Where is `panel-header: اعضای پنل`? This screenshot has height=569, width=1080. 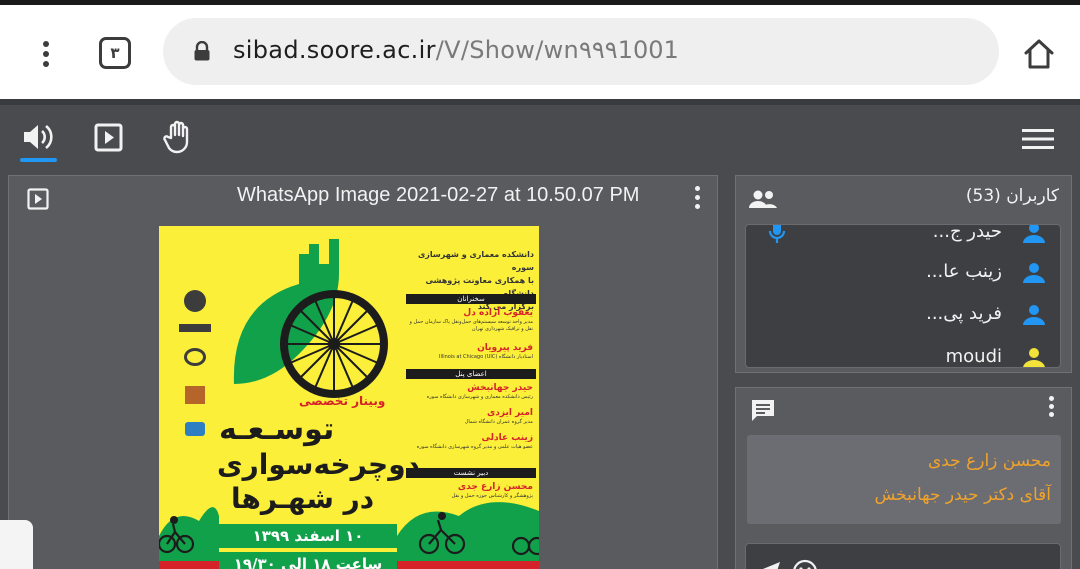
panel-header: اعضای پنل is located at coordinates (471, 374).